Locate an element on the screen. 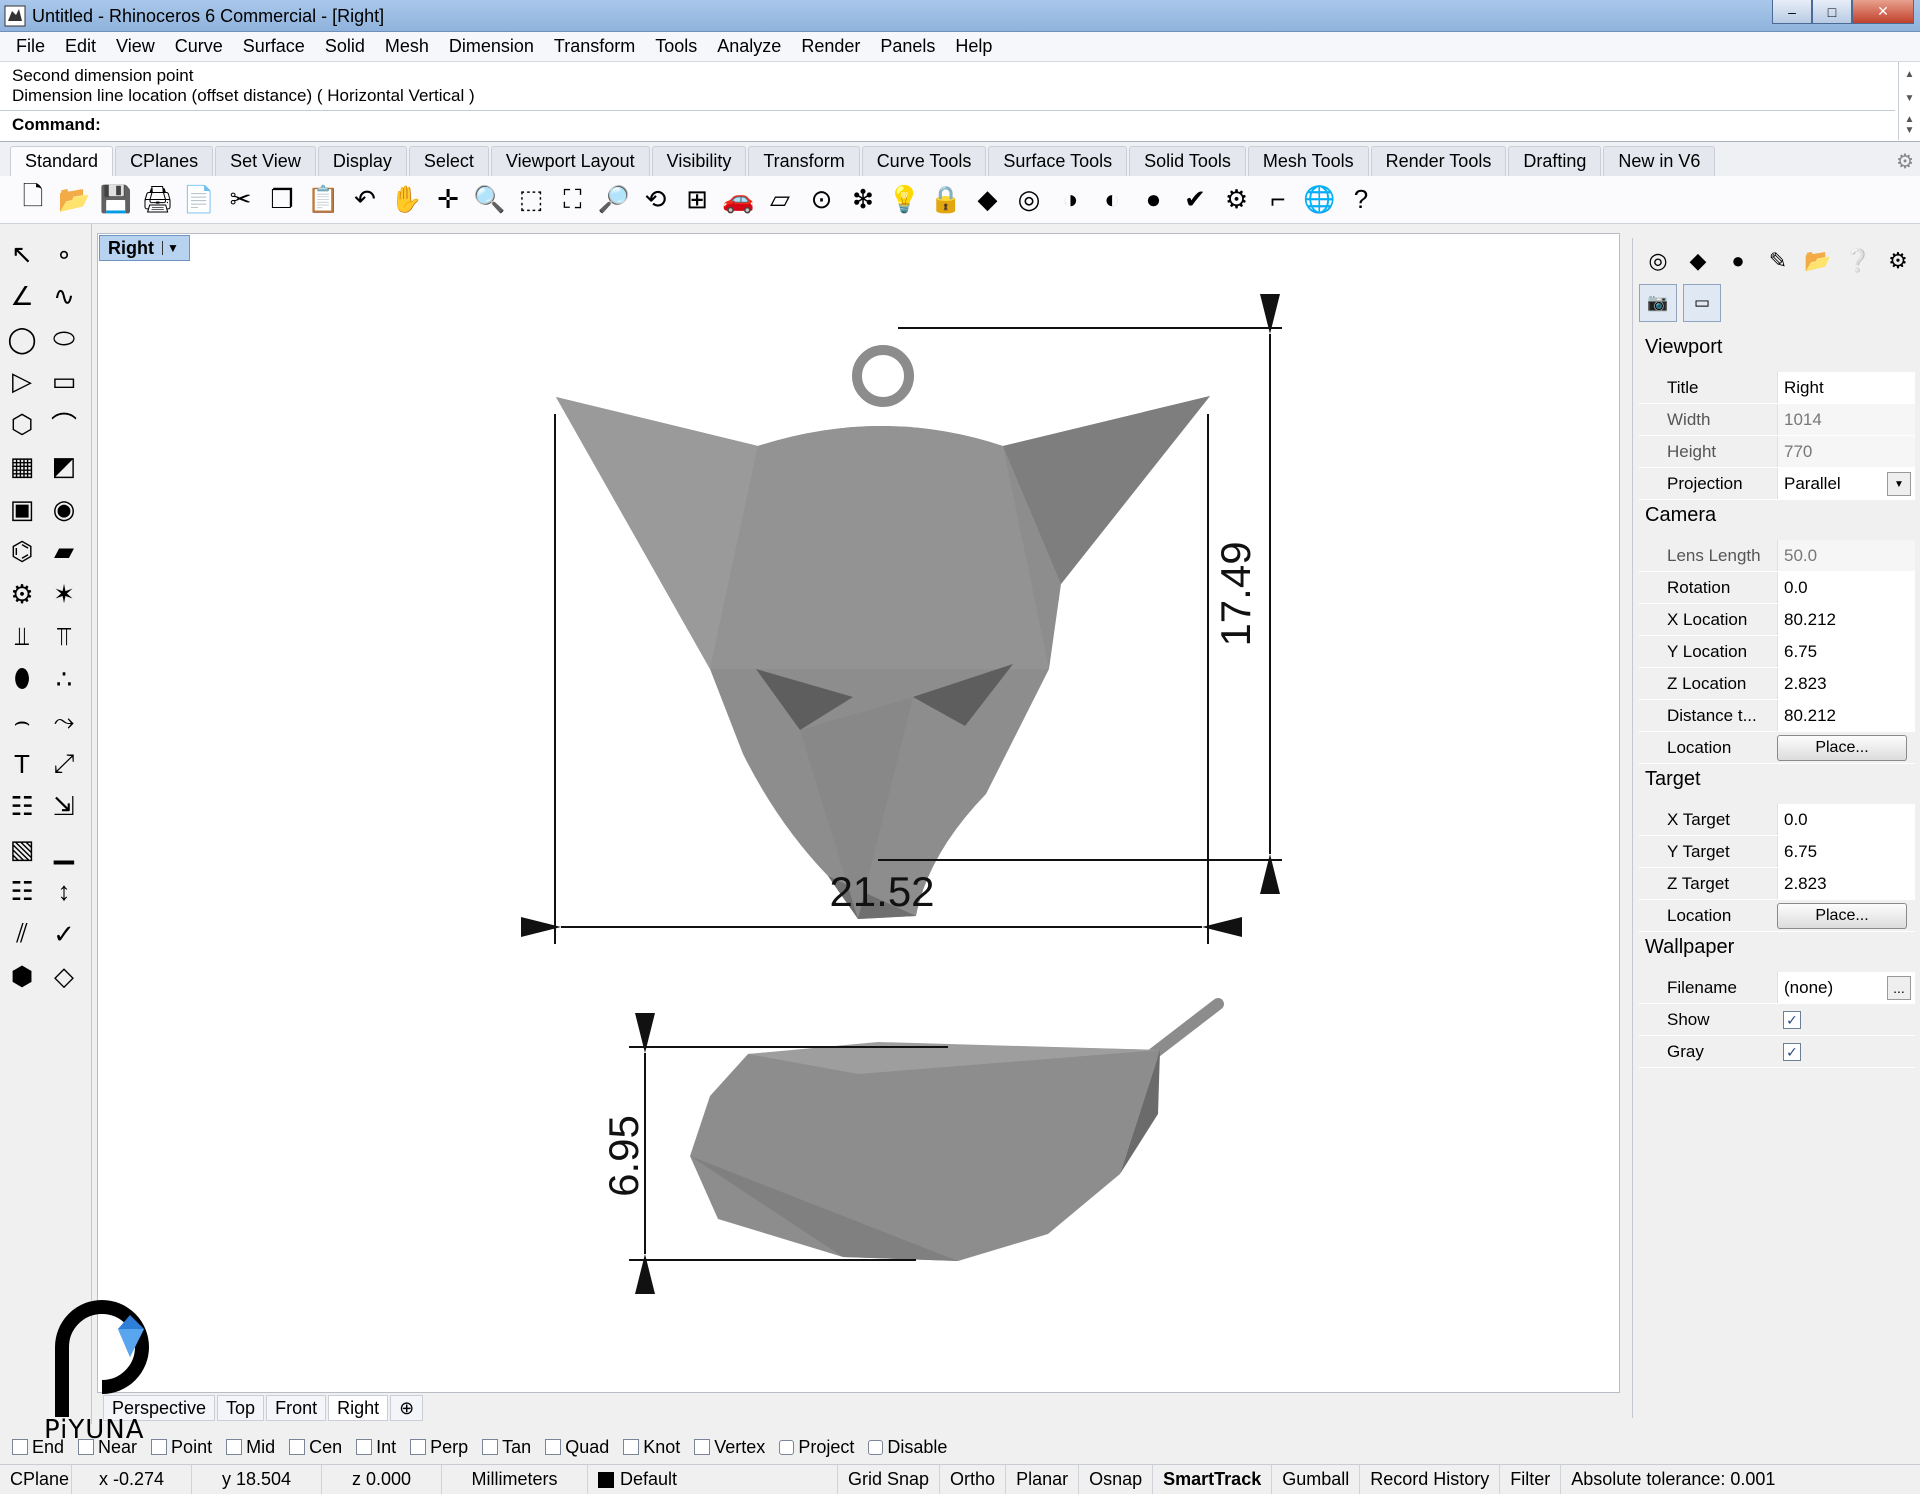 This screenshot has height=1494, width=1920. toolbar-tab-solid-tools: Solid Tools is located at coordinates (1187, 161).